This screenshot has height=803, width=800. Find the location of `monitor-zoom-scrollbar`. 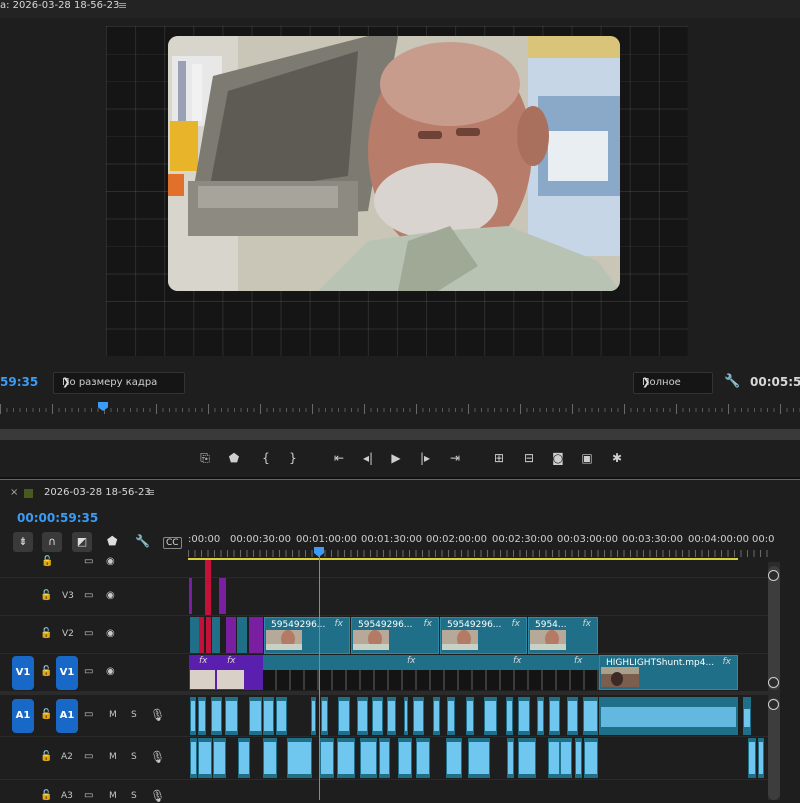

monitor-zoom-scrollbar is located at coordinates (400, 434).